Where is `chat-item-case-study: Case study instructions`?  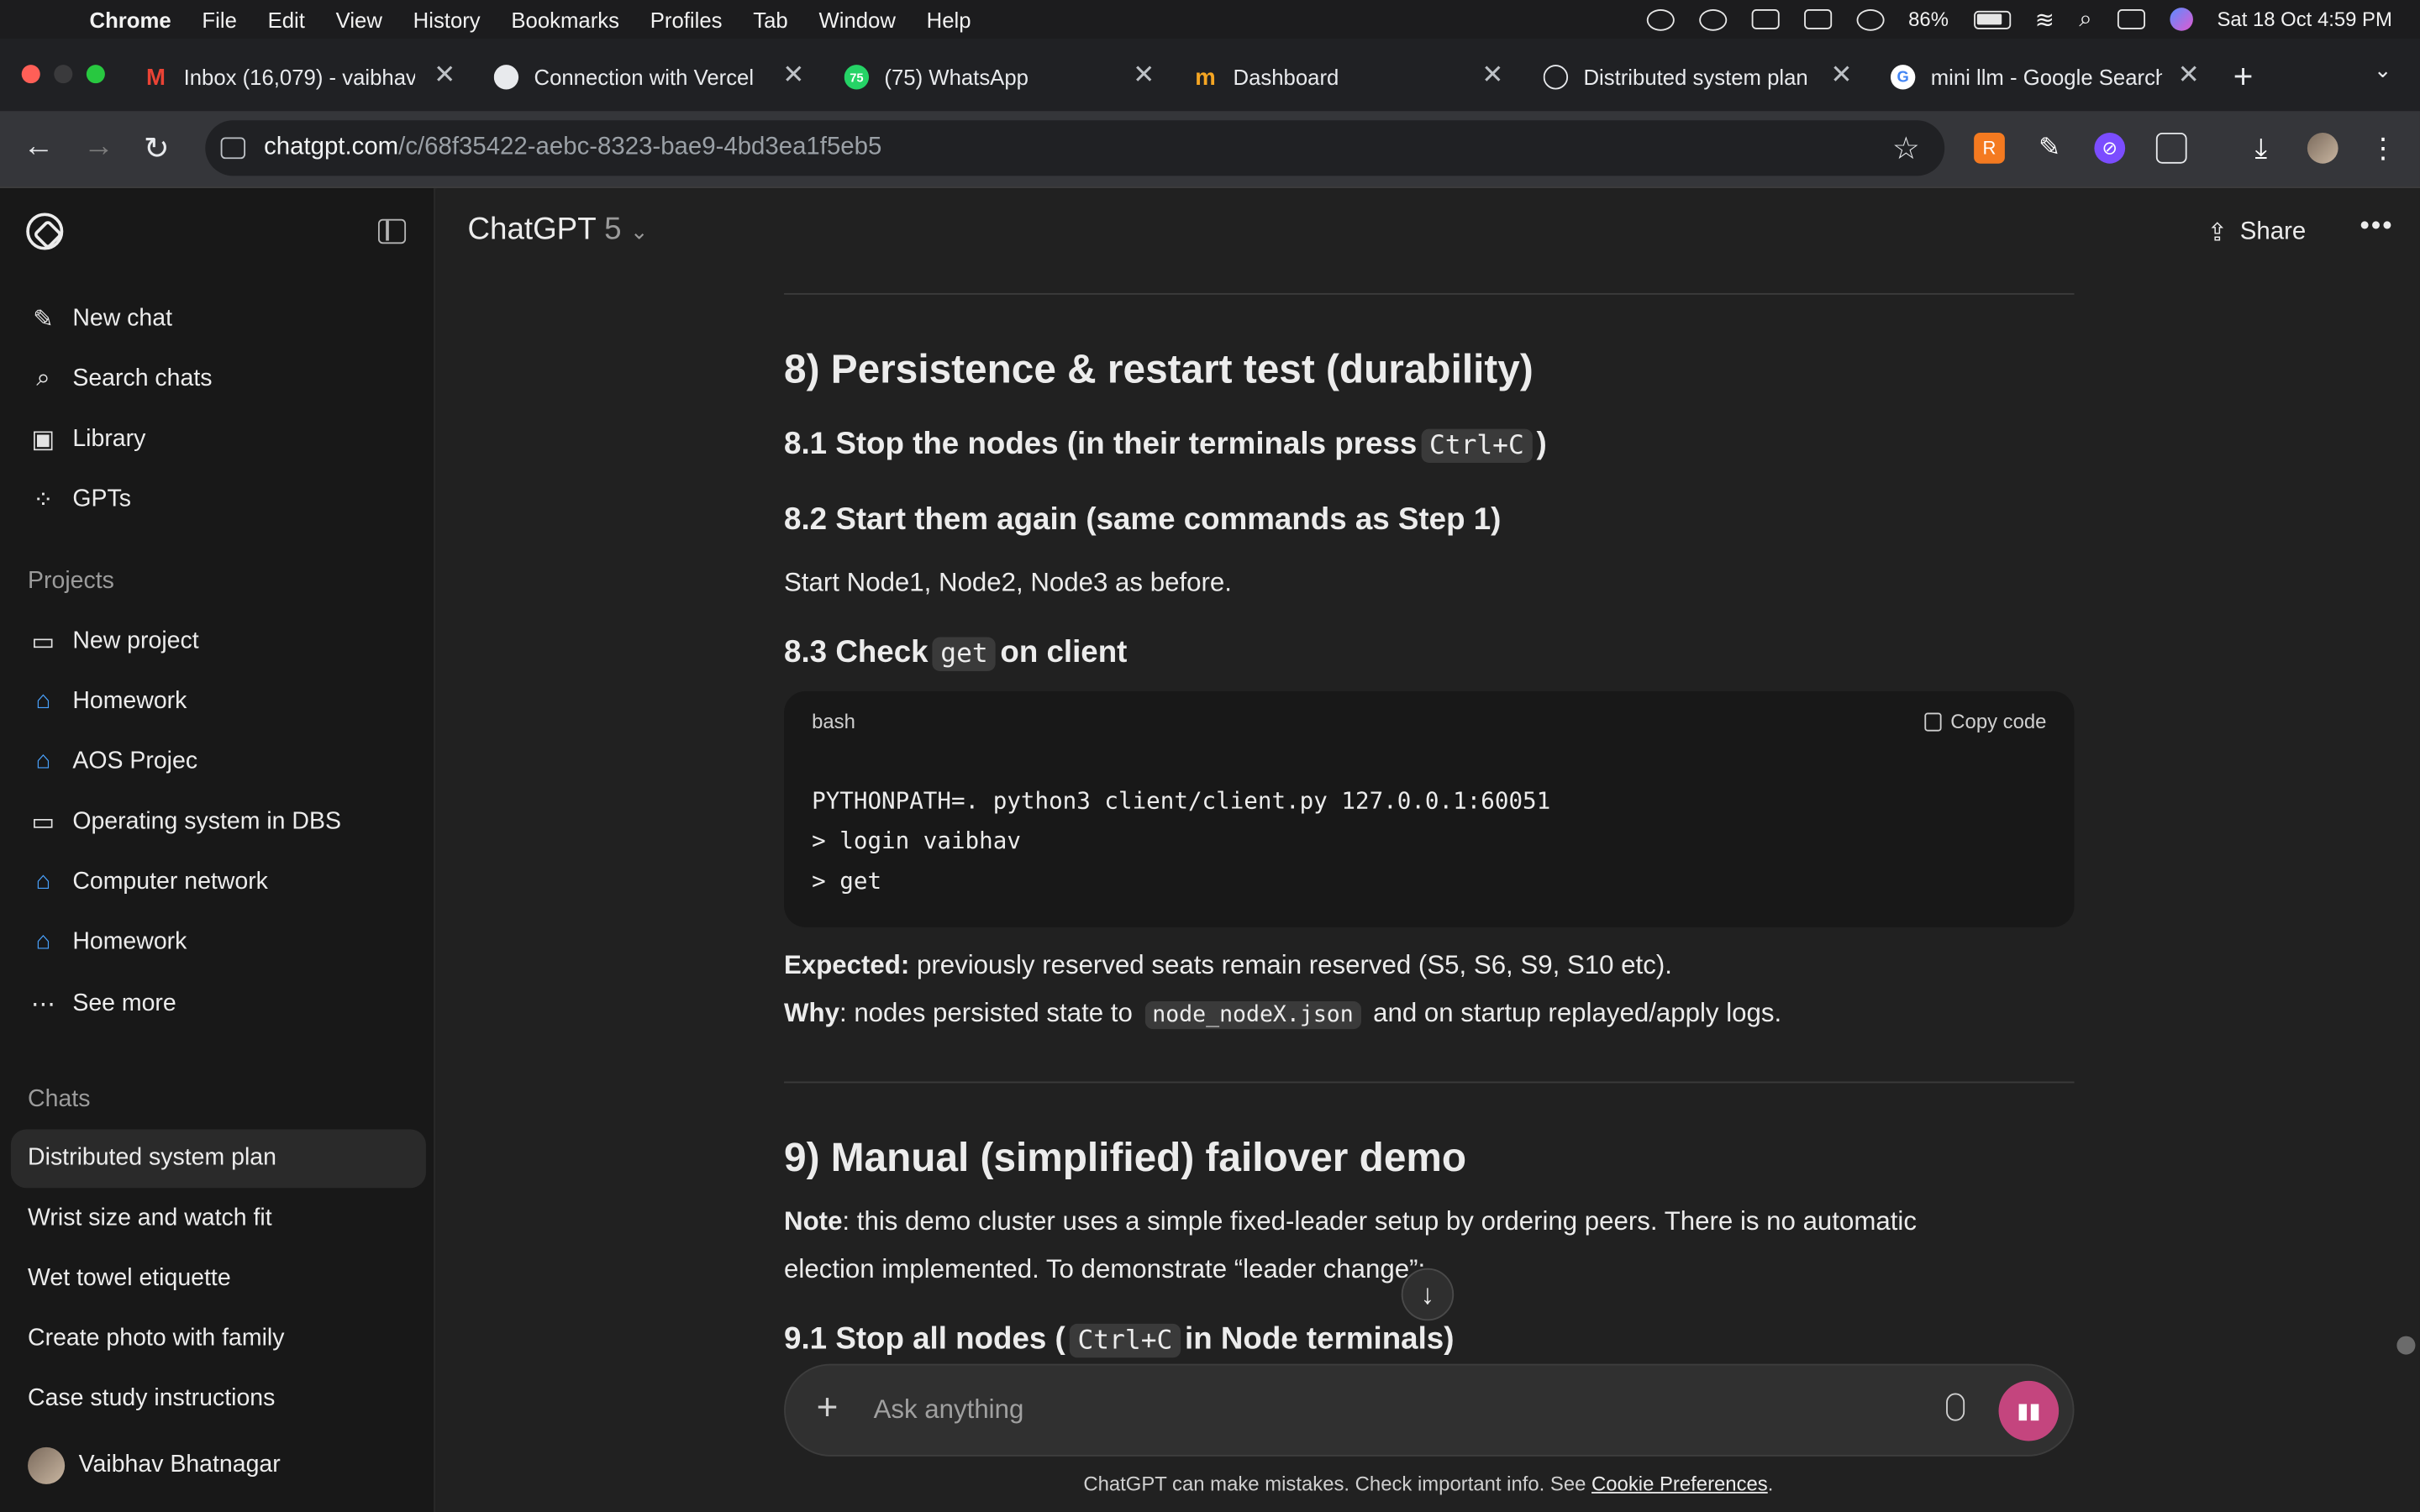 chat-item-case-study: Case study instructions is located at coordinates (218, 1399).